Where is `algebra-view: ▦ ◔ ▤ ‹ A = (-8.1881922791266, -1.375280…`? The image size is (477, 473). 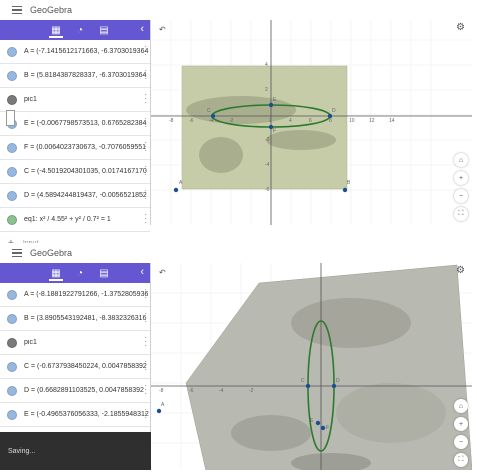
algebra-view: ▦ ◔ ▤ ‹ A = (-8.1881922791266, -1.375280… is located at coordinates (75, 366).